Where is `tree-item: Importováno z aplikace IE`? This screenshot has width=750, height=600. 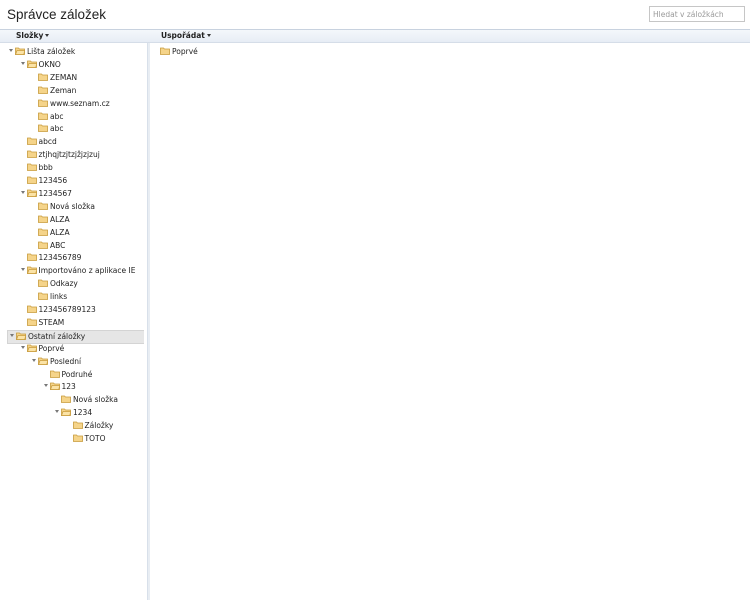 tree-item: Importováno z aplikace IE is located at coordinates (77, 271).